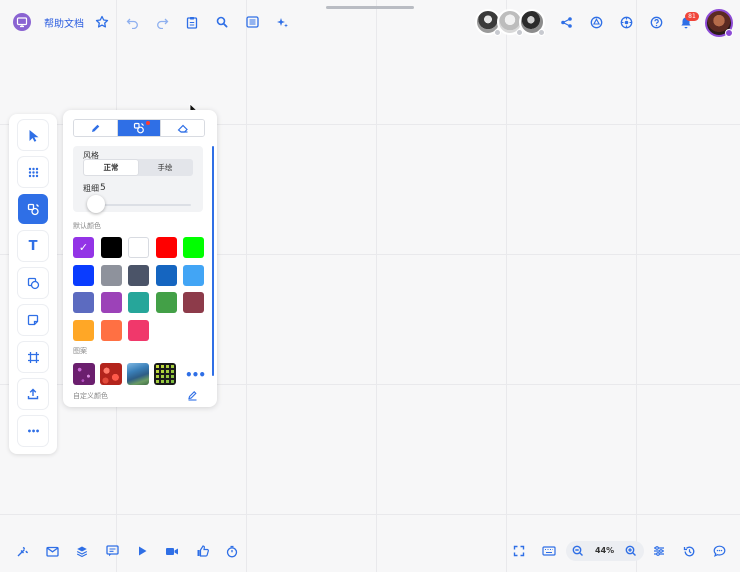  I want to click on redo-icon, so click(162, 22).